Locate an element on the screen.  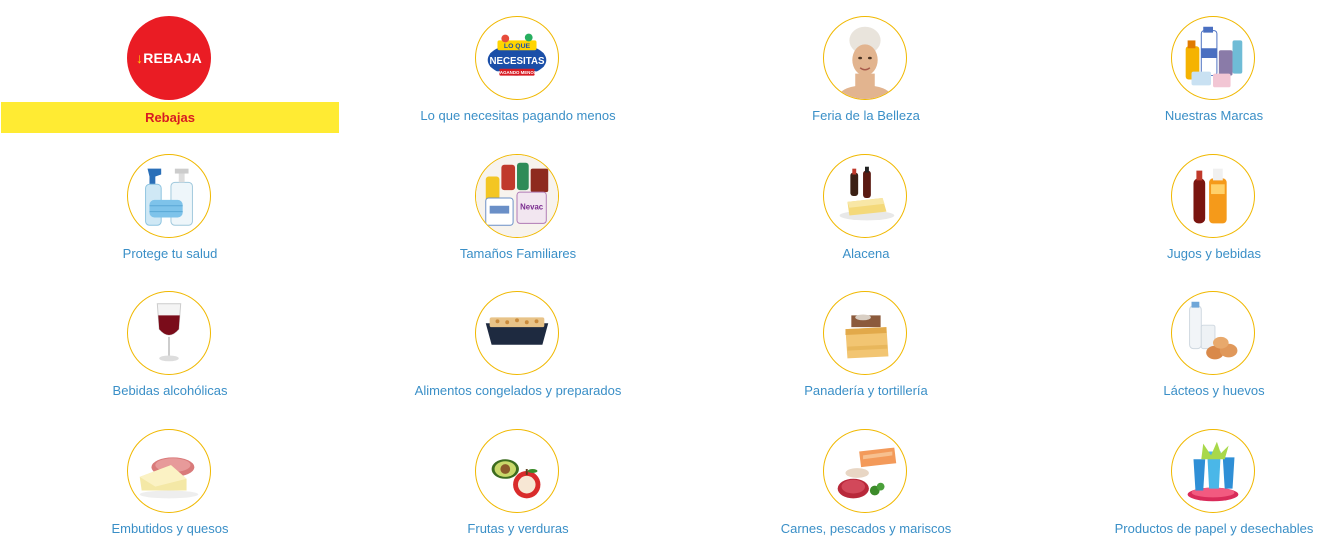
category-label: Bebidas alcohólicas is located at coordinates (170, 391).